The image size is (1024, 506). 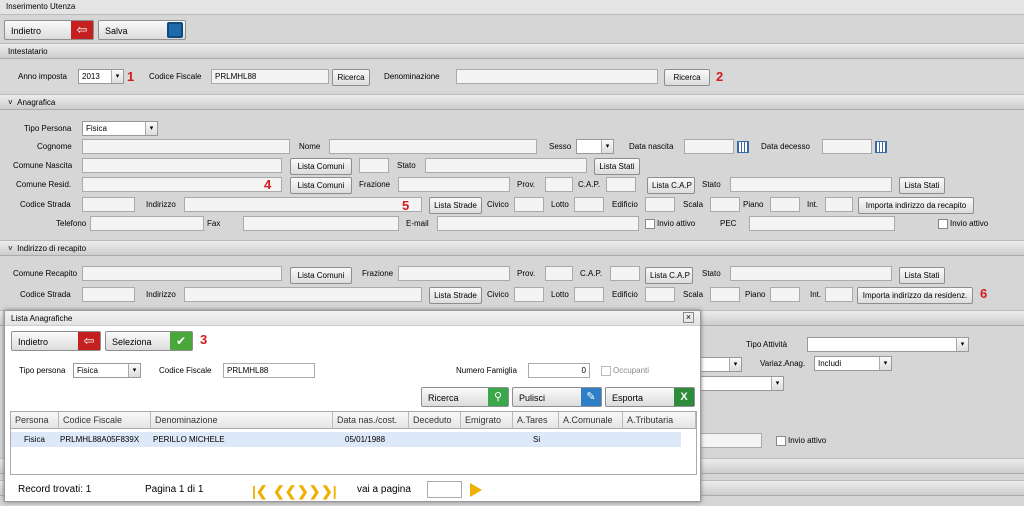 What do you see at coordinates (476, 490) in the screenshot?
I see `go-arrow-icon` at bounding box center [476, 490].